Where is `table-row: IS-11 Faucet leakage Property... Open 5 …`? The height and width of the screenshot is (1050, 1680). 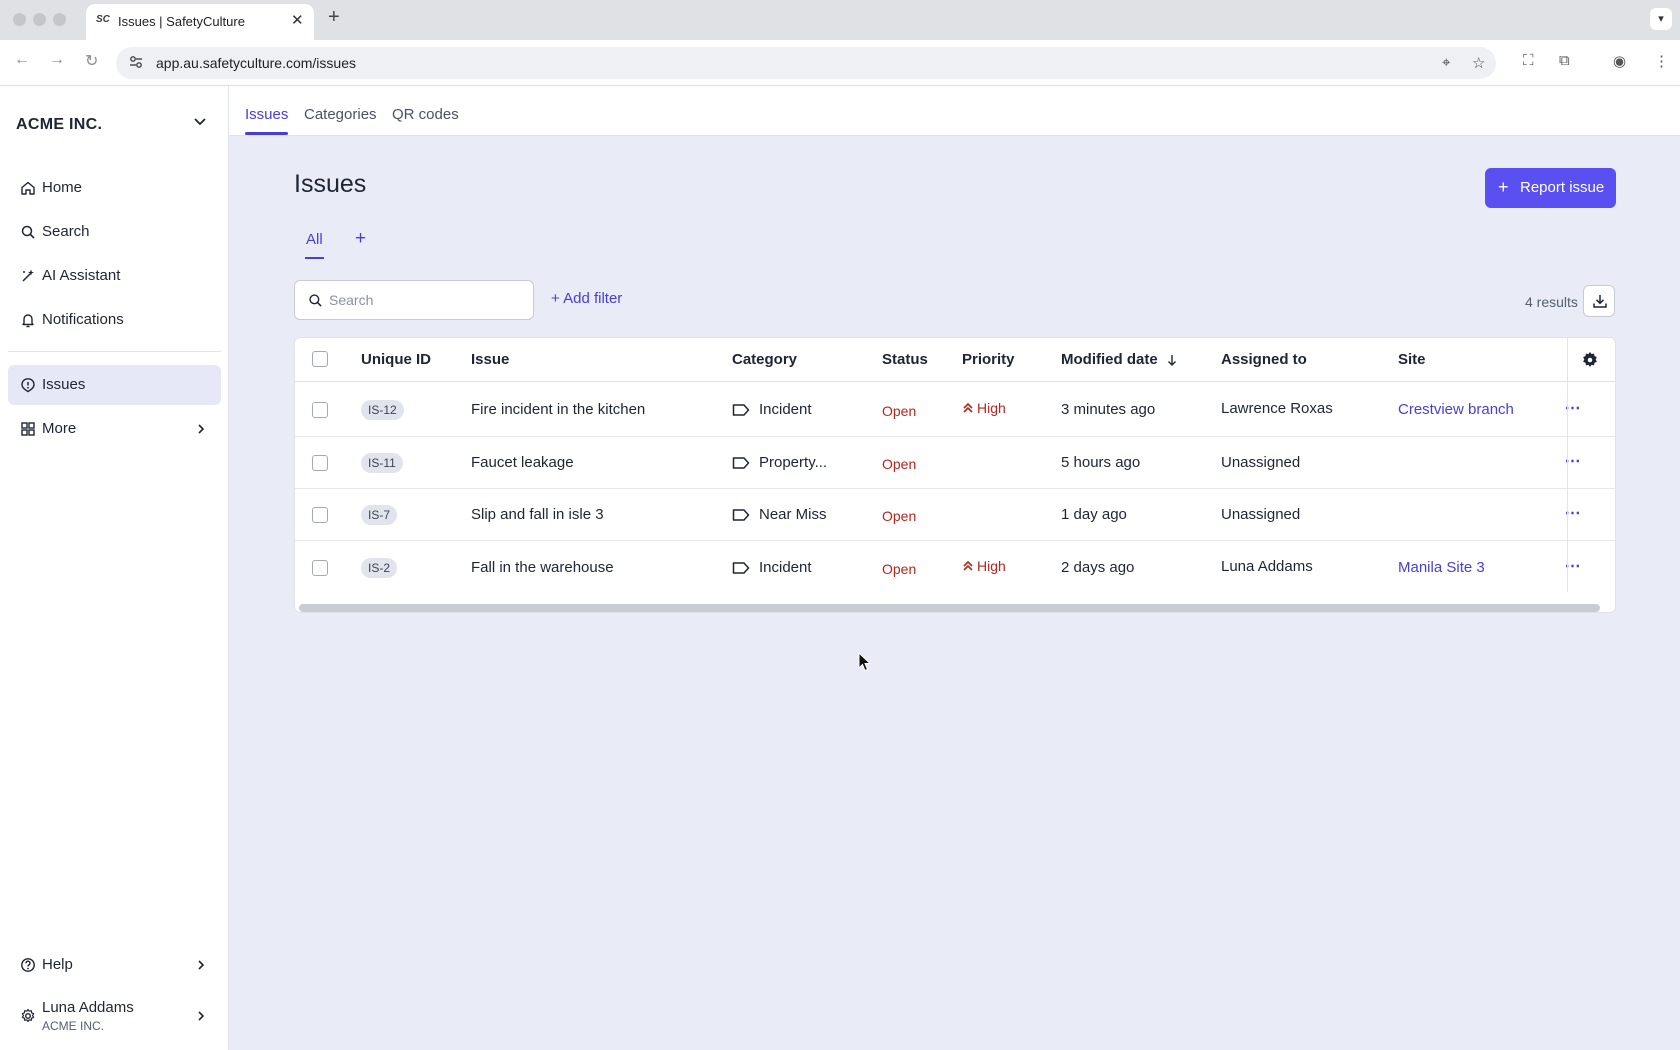
table-row: IS-11 Faucet leakage Property... Open 5 … is located at coordinates (955, 463).